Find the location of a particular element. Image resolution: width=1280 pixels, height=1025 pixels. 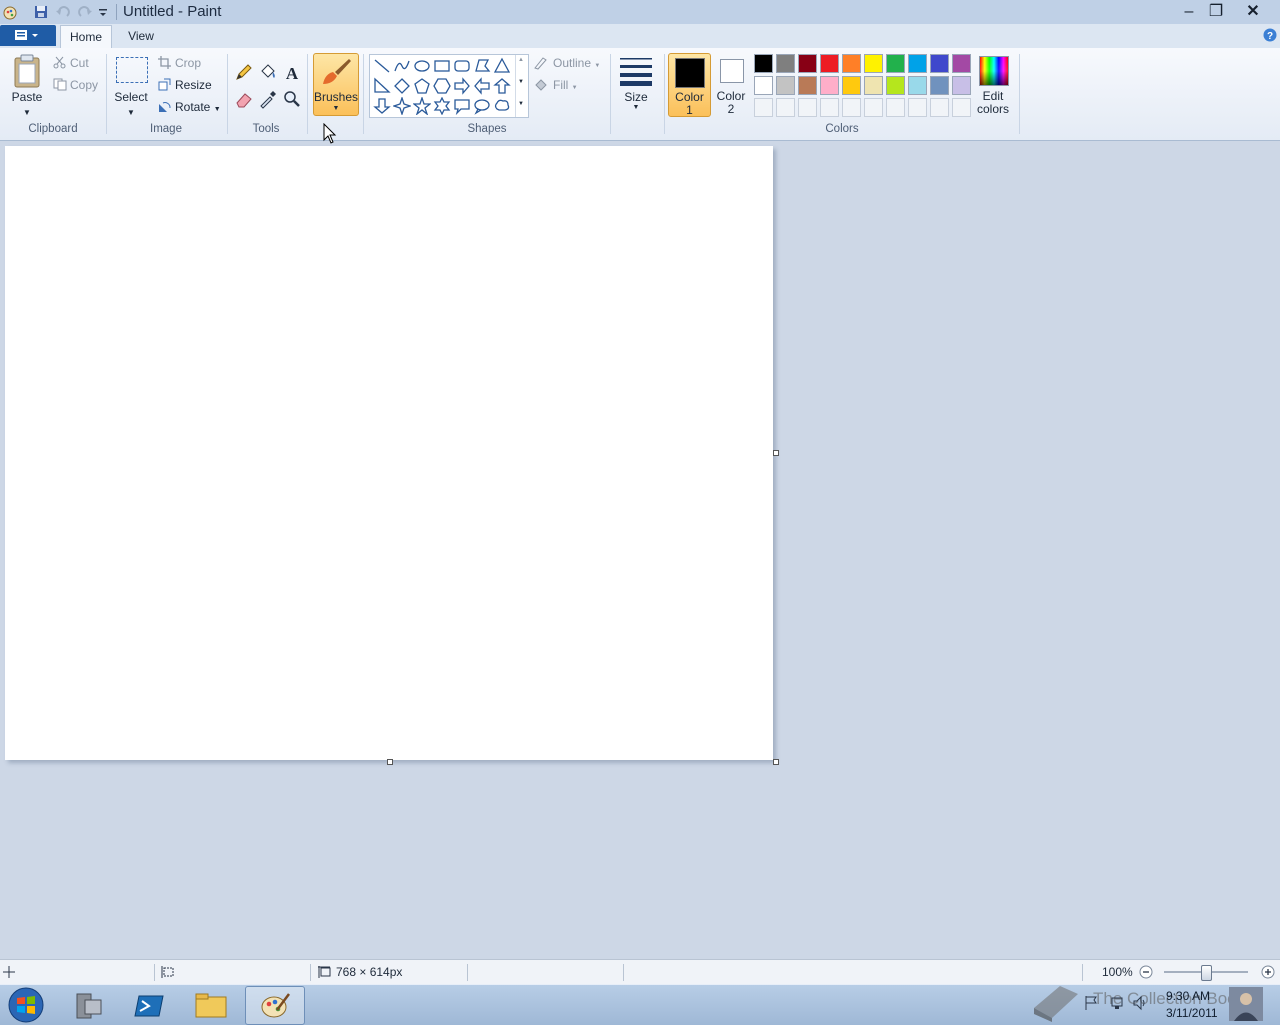

oval-shape-icon is located at coordinates (422, 66).